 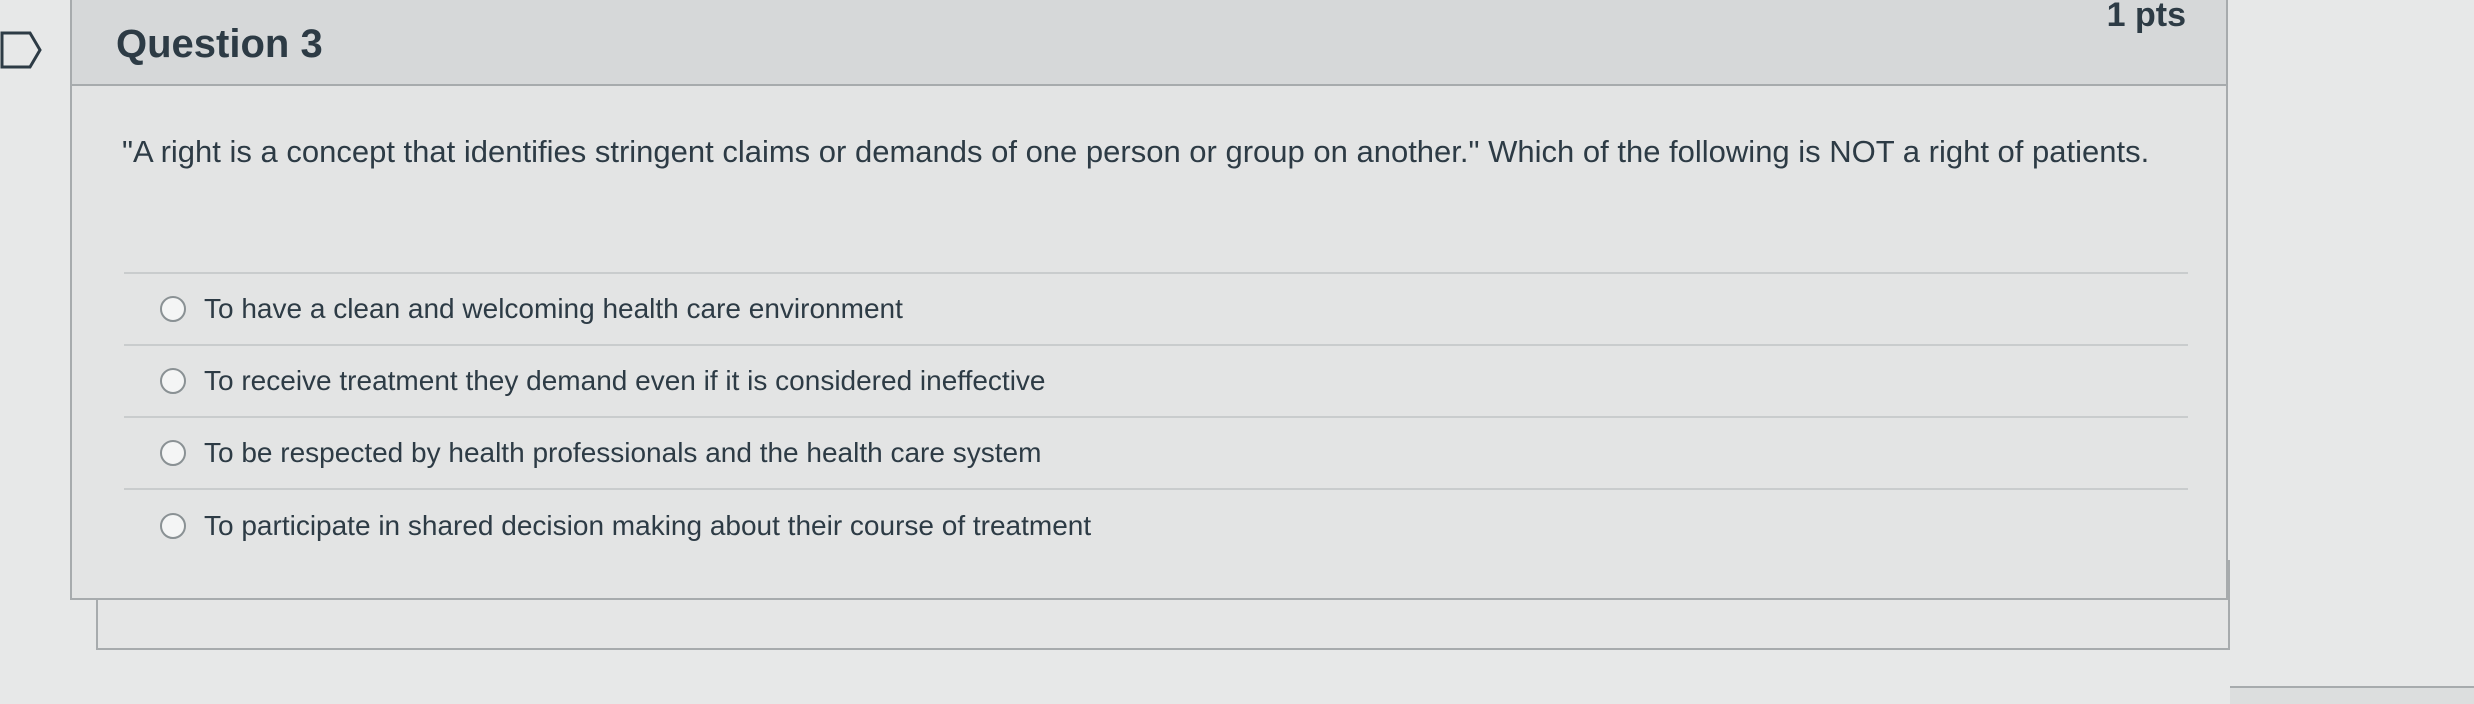 I want to click on next-question-edge, so click(x=2352, y=695).